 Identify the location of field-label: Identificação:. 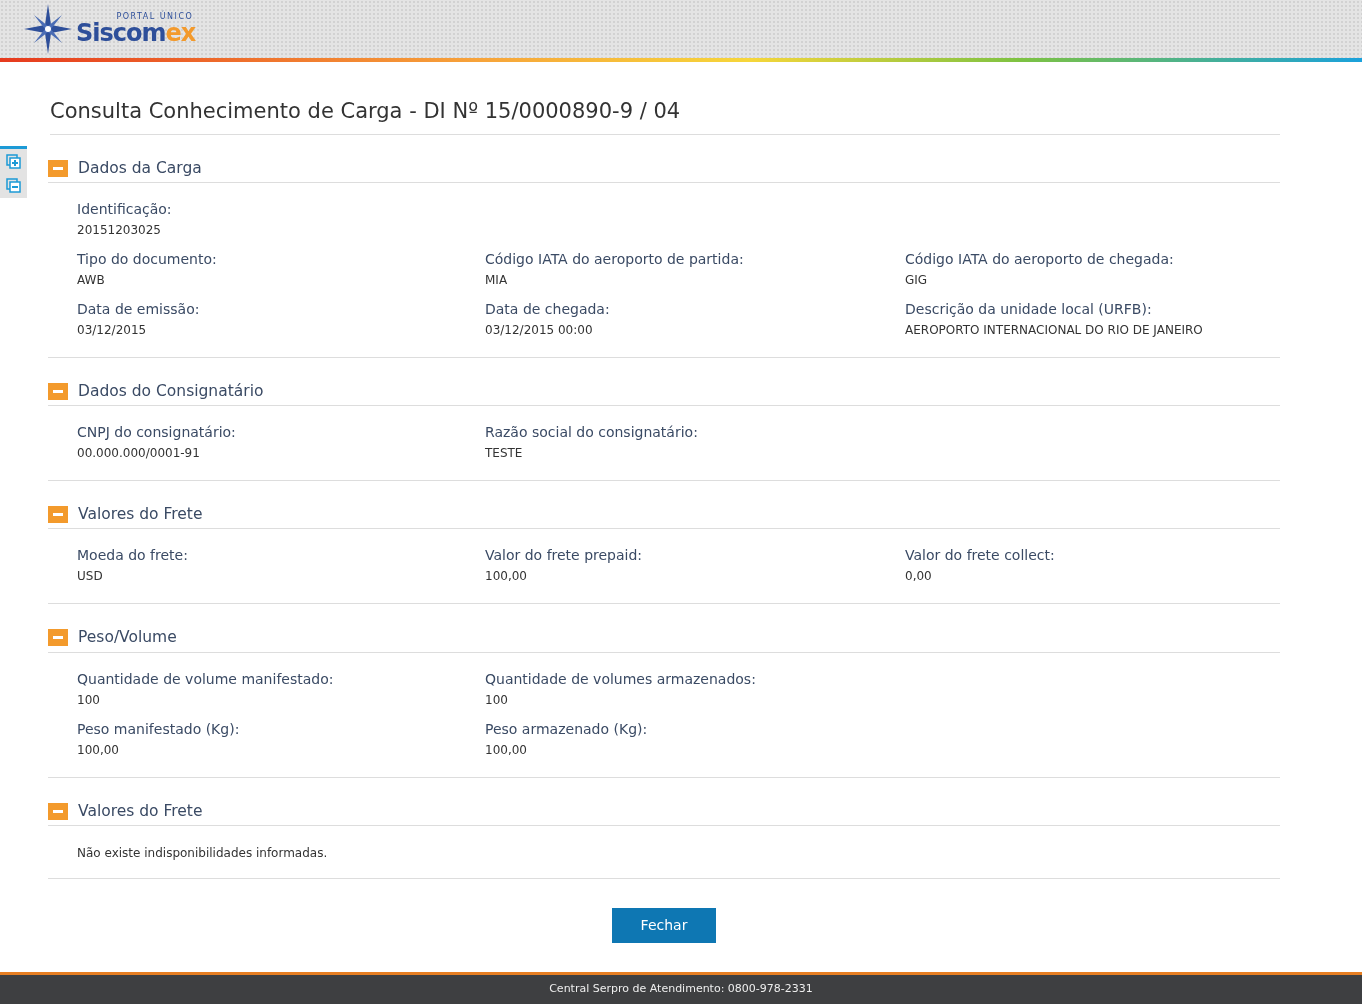
(125, 209).